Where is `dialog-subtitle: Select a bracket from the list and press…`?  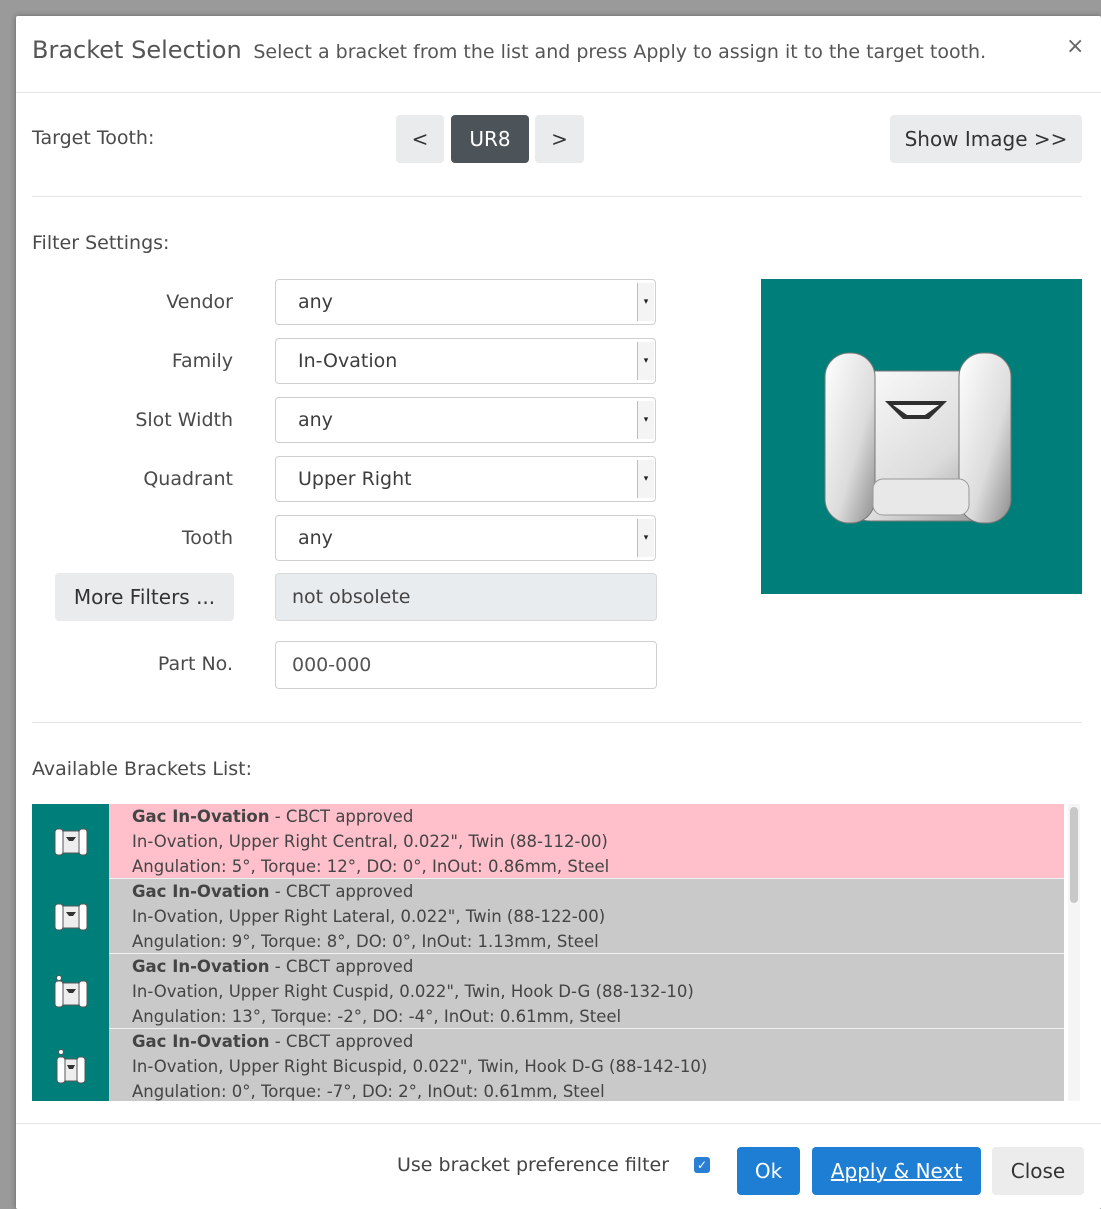 dialog-subtitle: Select a bracket from the list and press… is located at coordinates (620, 52).